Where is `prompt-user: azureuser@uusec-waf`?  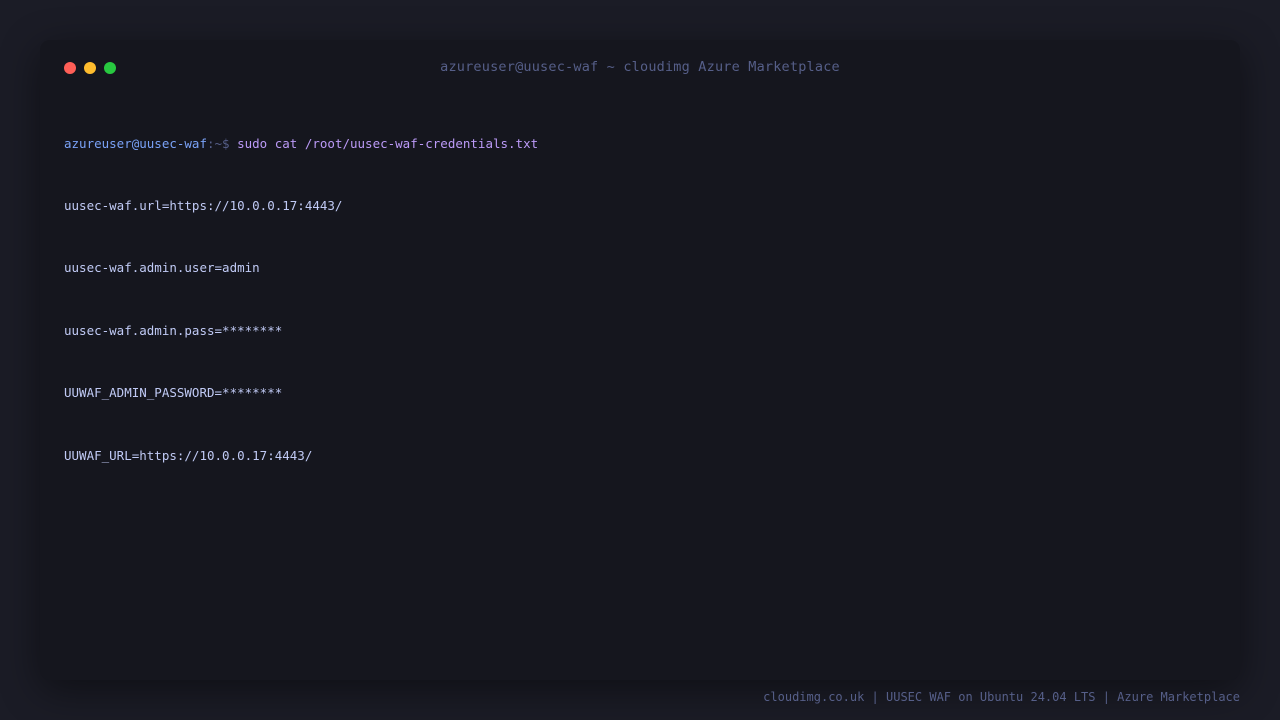
prompt-user: azureuser@uusec-waf is located at coordinates (135, 143).